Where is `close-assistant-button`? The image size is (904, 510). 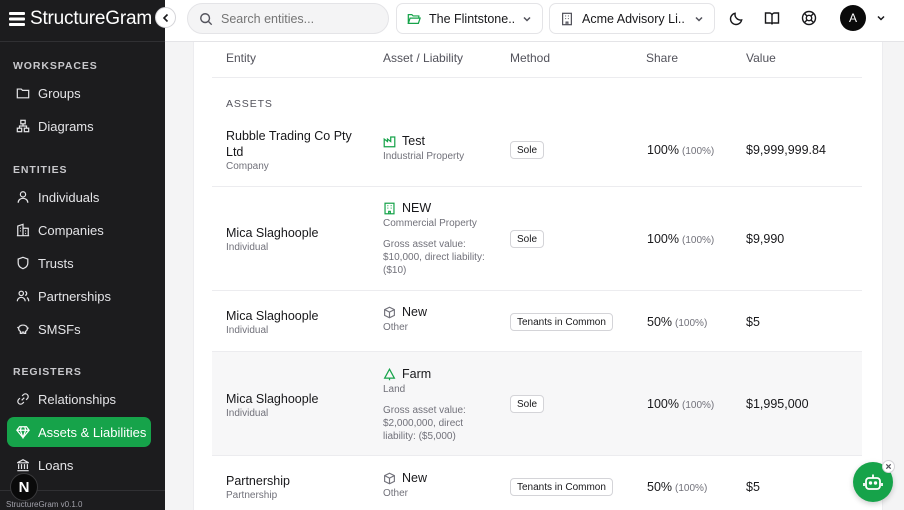
close-assistant-button is located at coordinates (888, 466).